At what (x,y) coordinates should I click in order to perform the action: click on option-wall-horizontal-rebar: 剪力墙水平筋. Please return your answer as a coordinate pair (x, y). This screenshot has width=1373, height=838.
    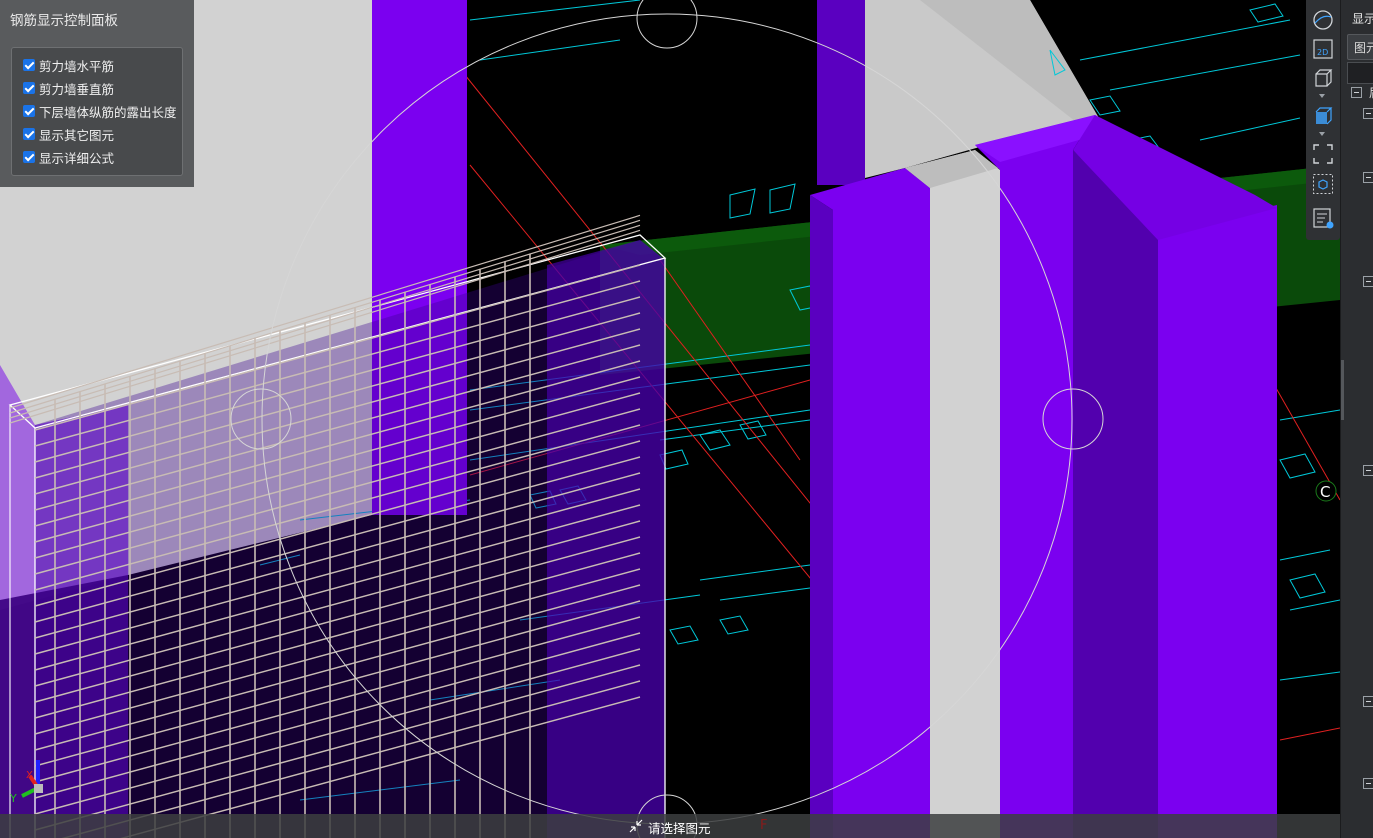
    Looking at the image, I should click on (68, 65).